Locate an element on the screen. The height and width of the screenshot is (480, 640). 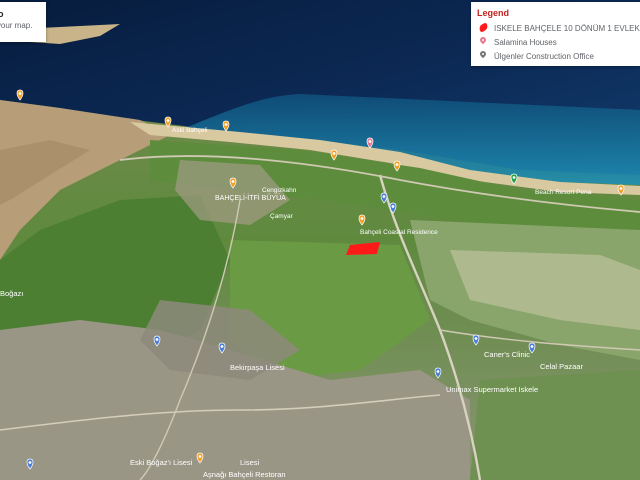
legend-item-label: Salamina Houses is located at coordinates (525, 42).